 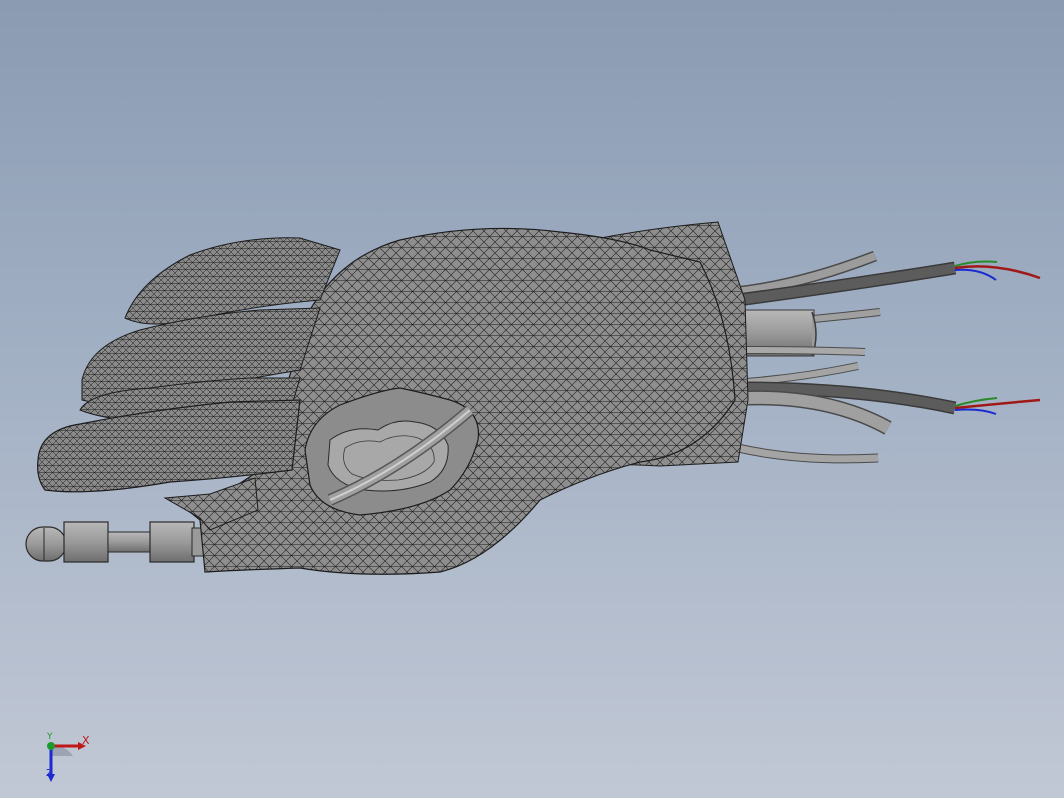 I want to click on thumb-mechanism, so click(x=118, y=542).